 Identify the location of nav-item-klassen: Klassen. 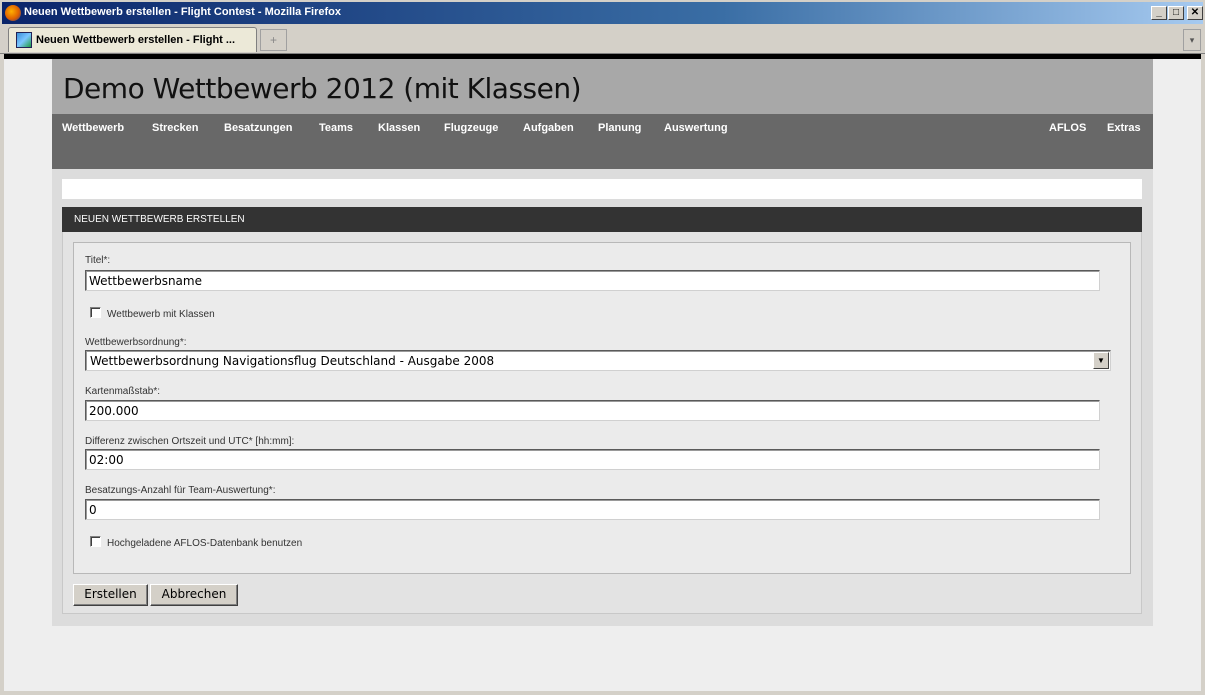
(399, 128).